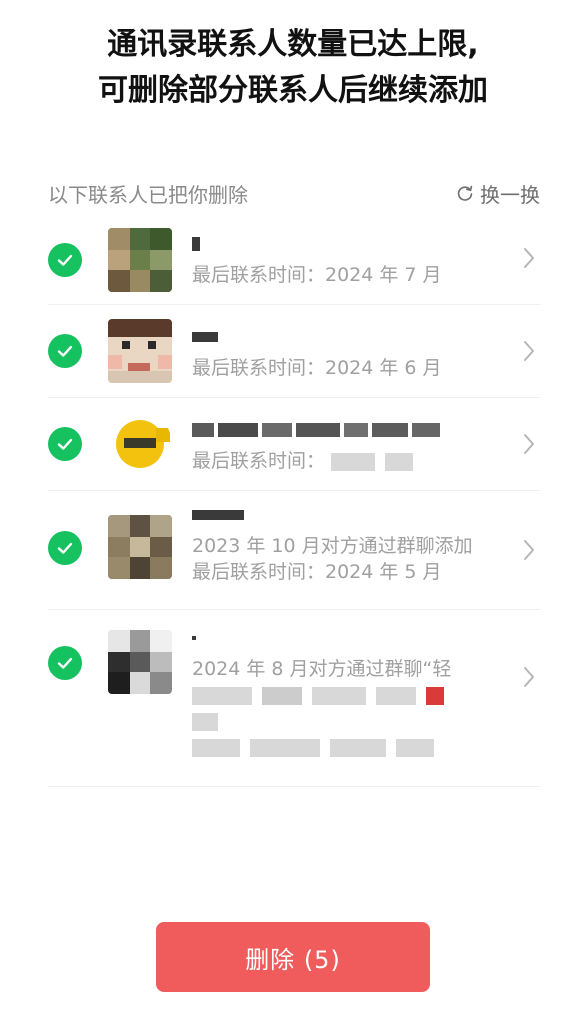 Image resolution: width=586 pixels, height=1024 pixels. I want to click on contact-info: 最后联系时间：, so click(351, 447).